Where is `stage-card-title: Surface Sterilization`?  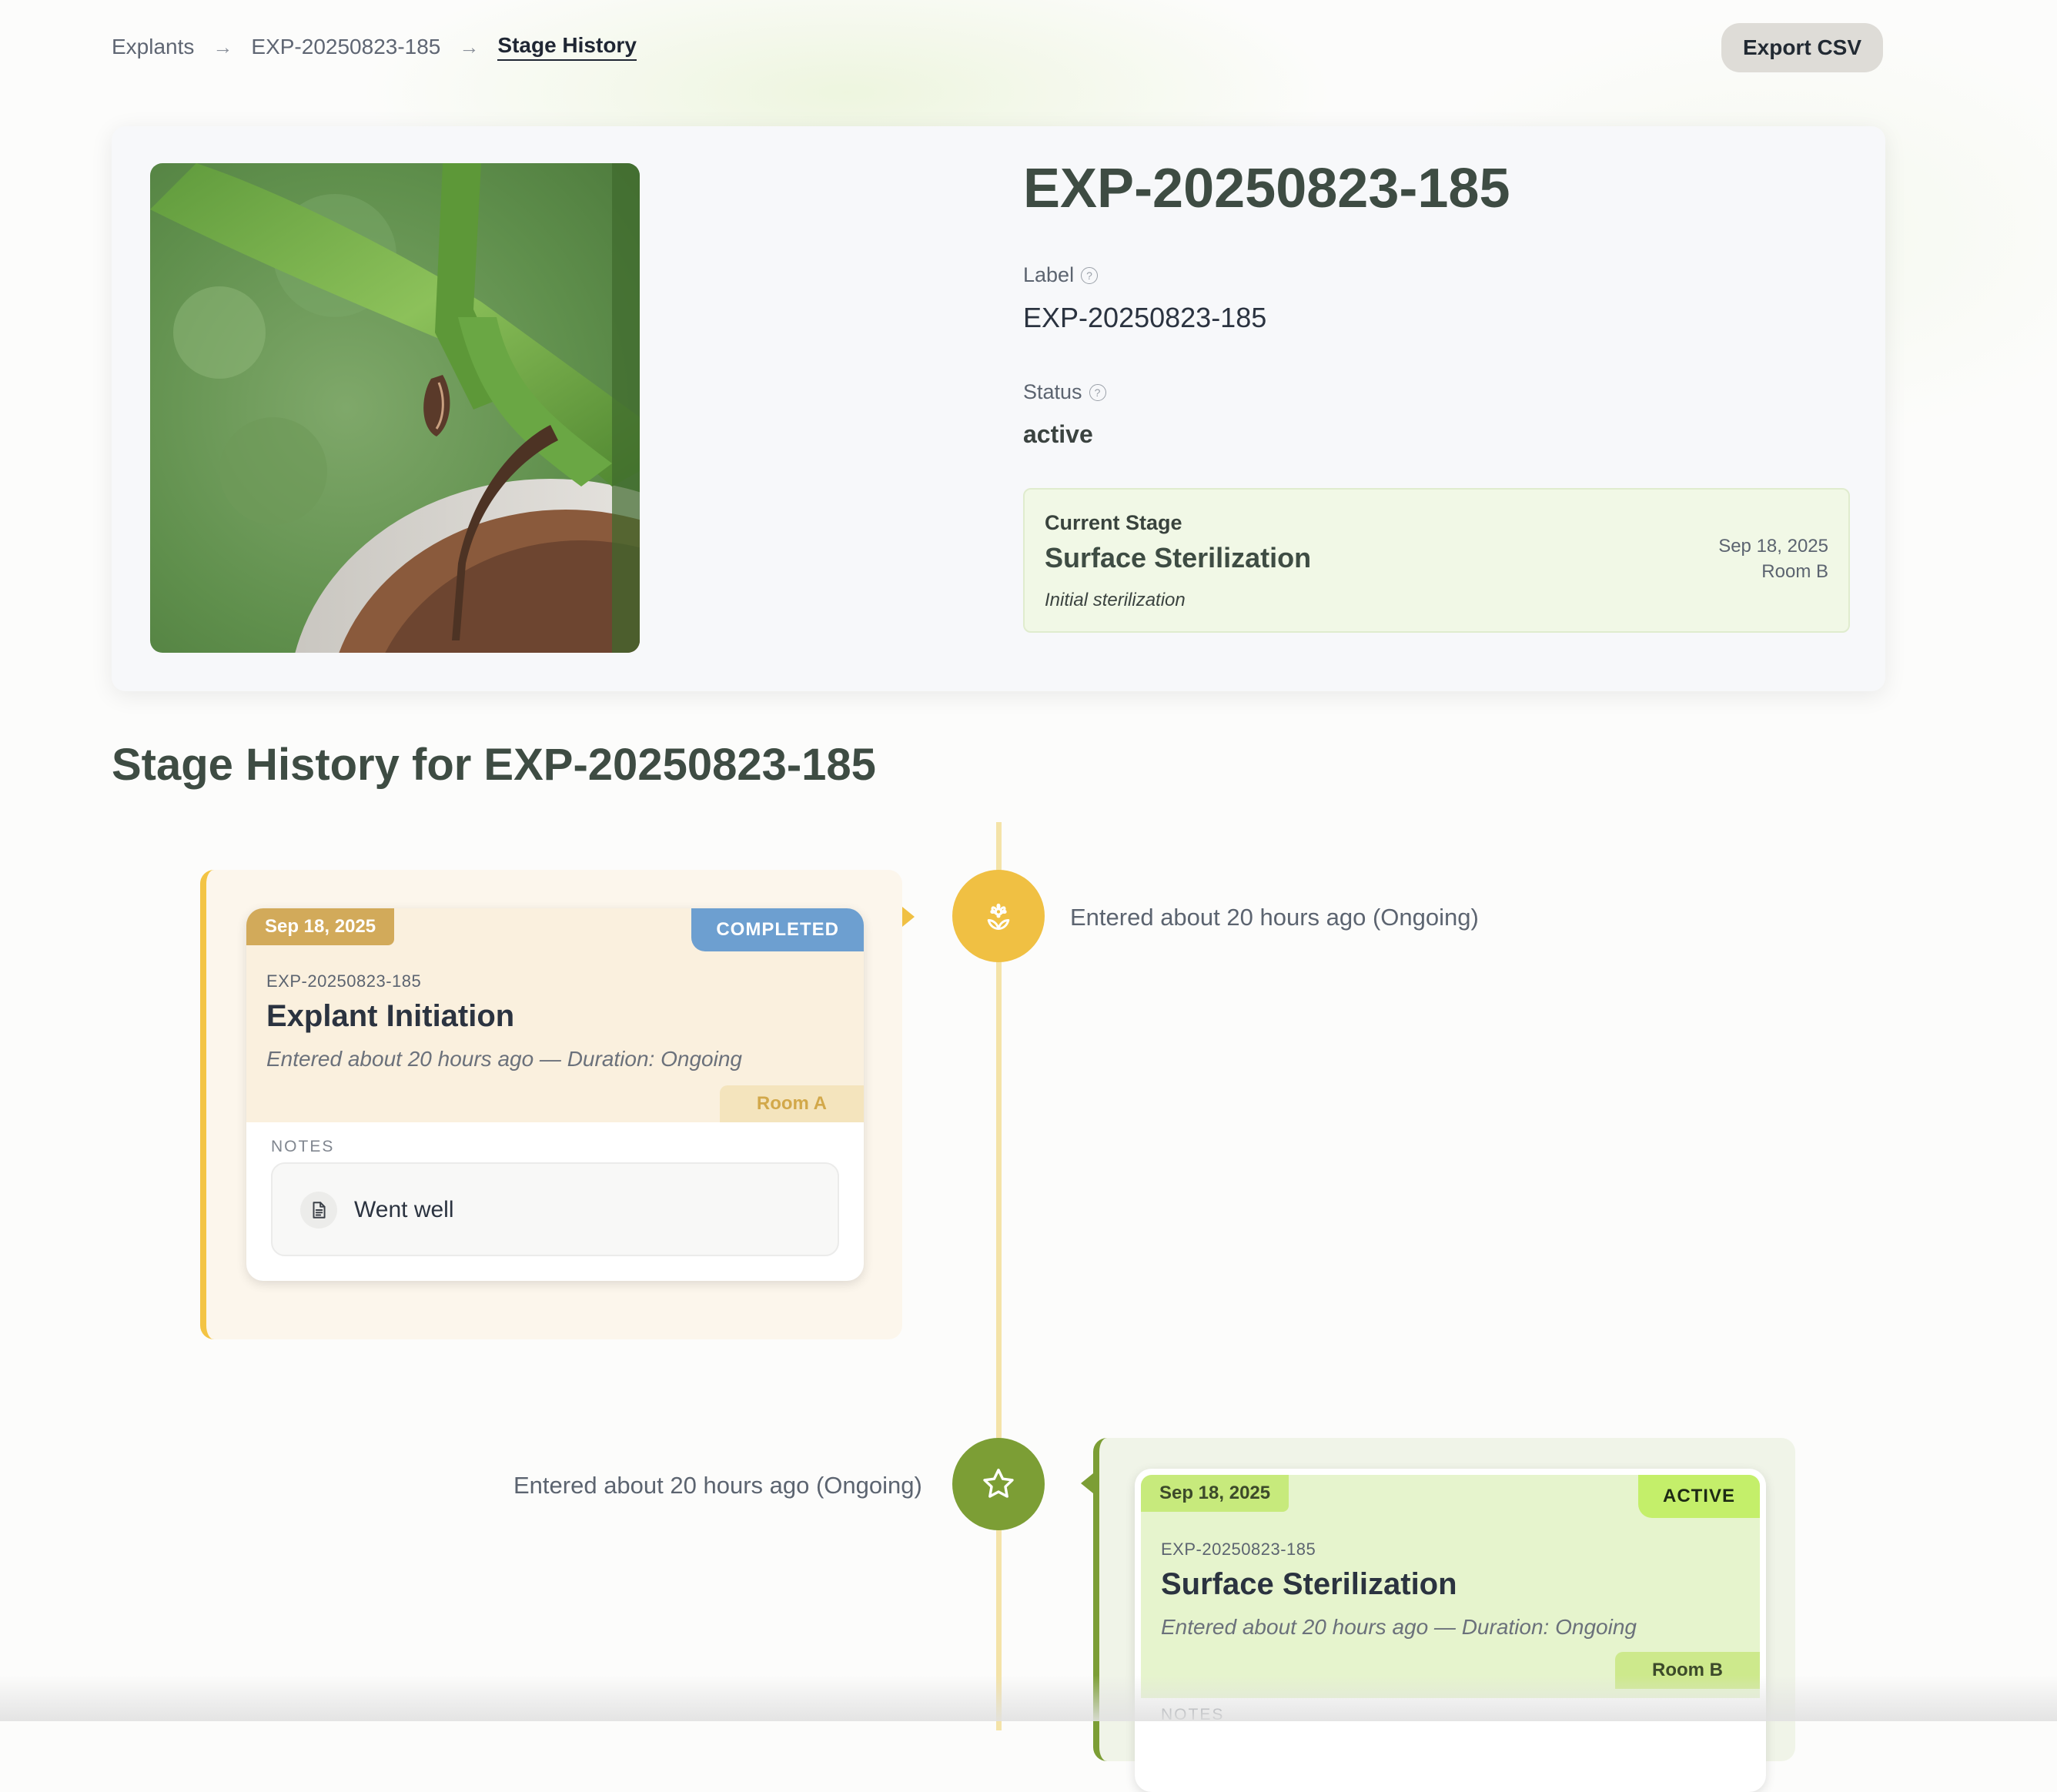 stage-card-title: Surface Sterilization is located at coordinates (1309, 1584).